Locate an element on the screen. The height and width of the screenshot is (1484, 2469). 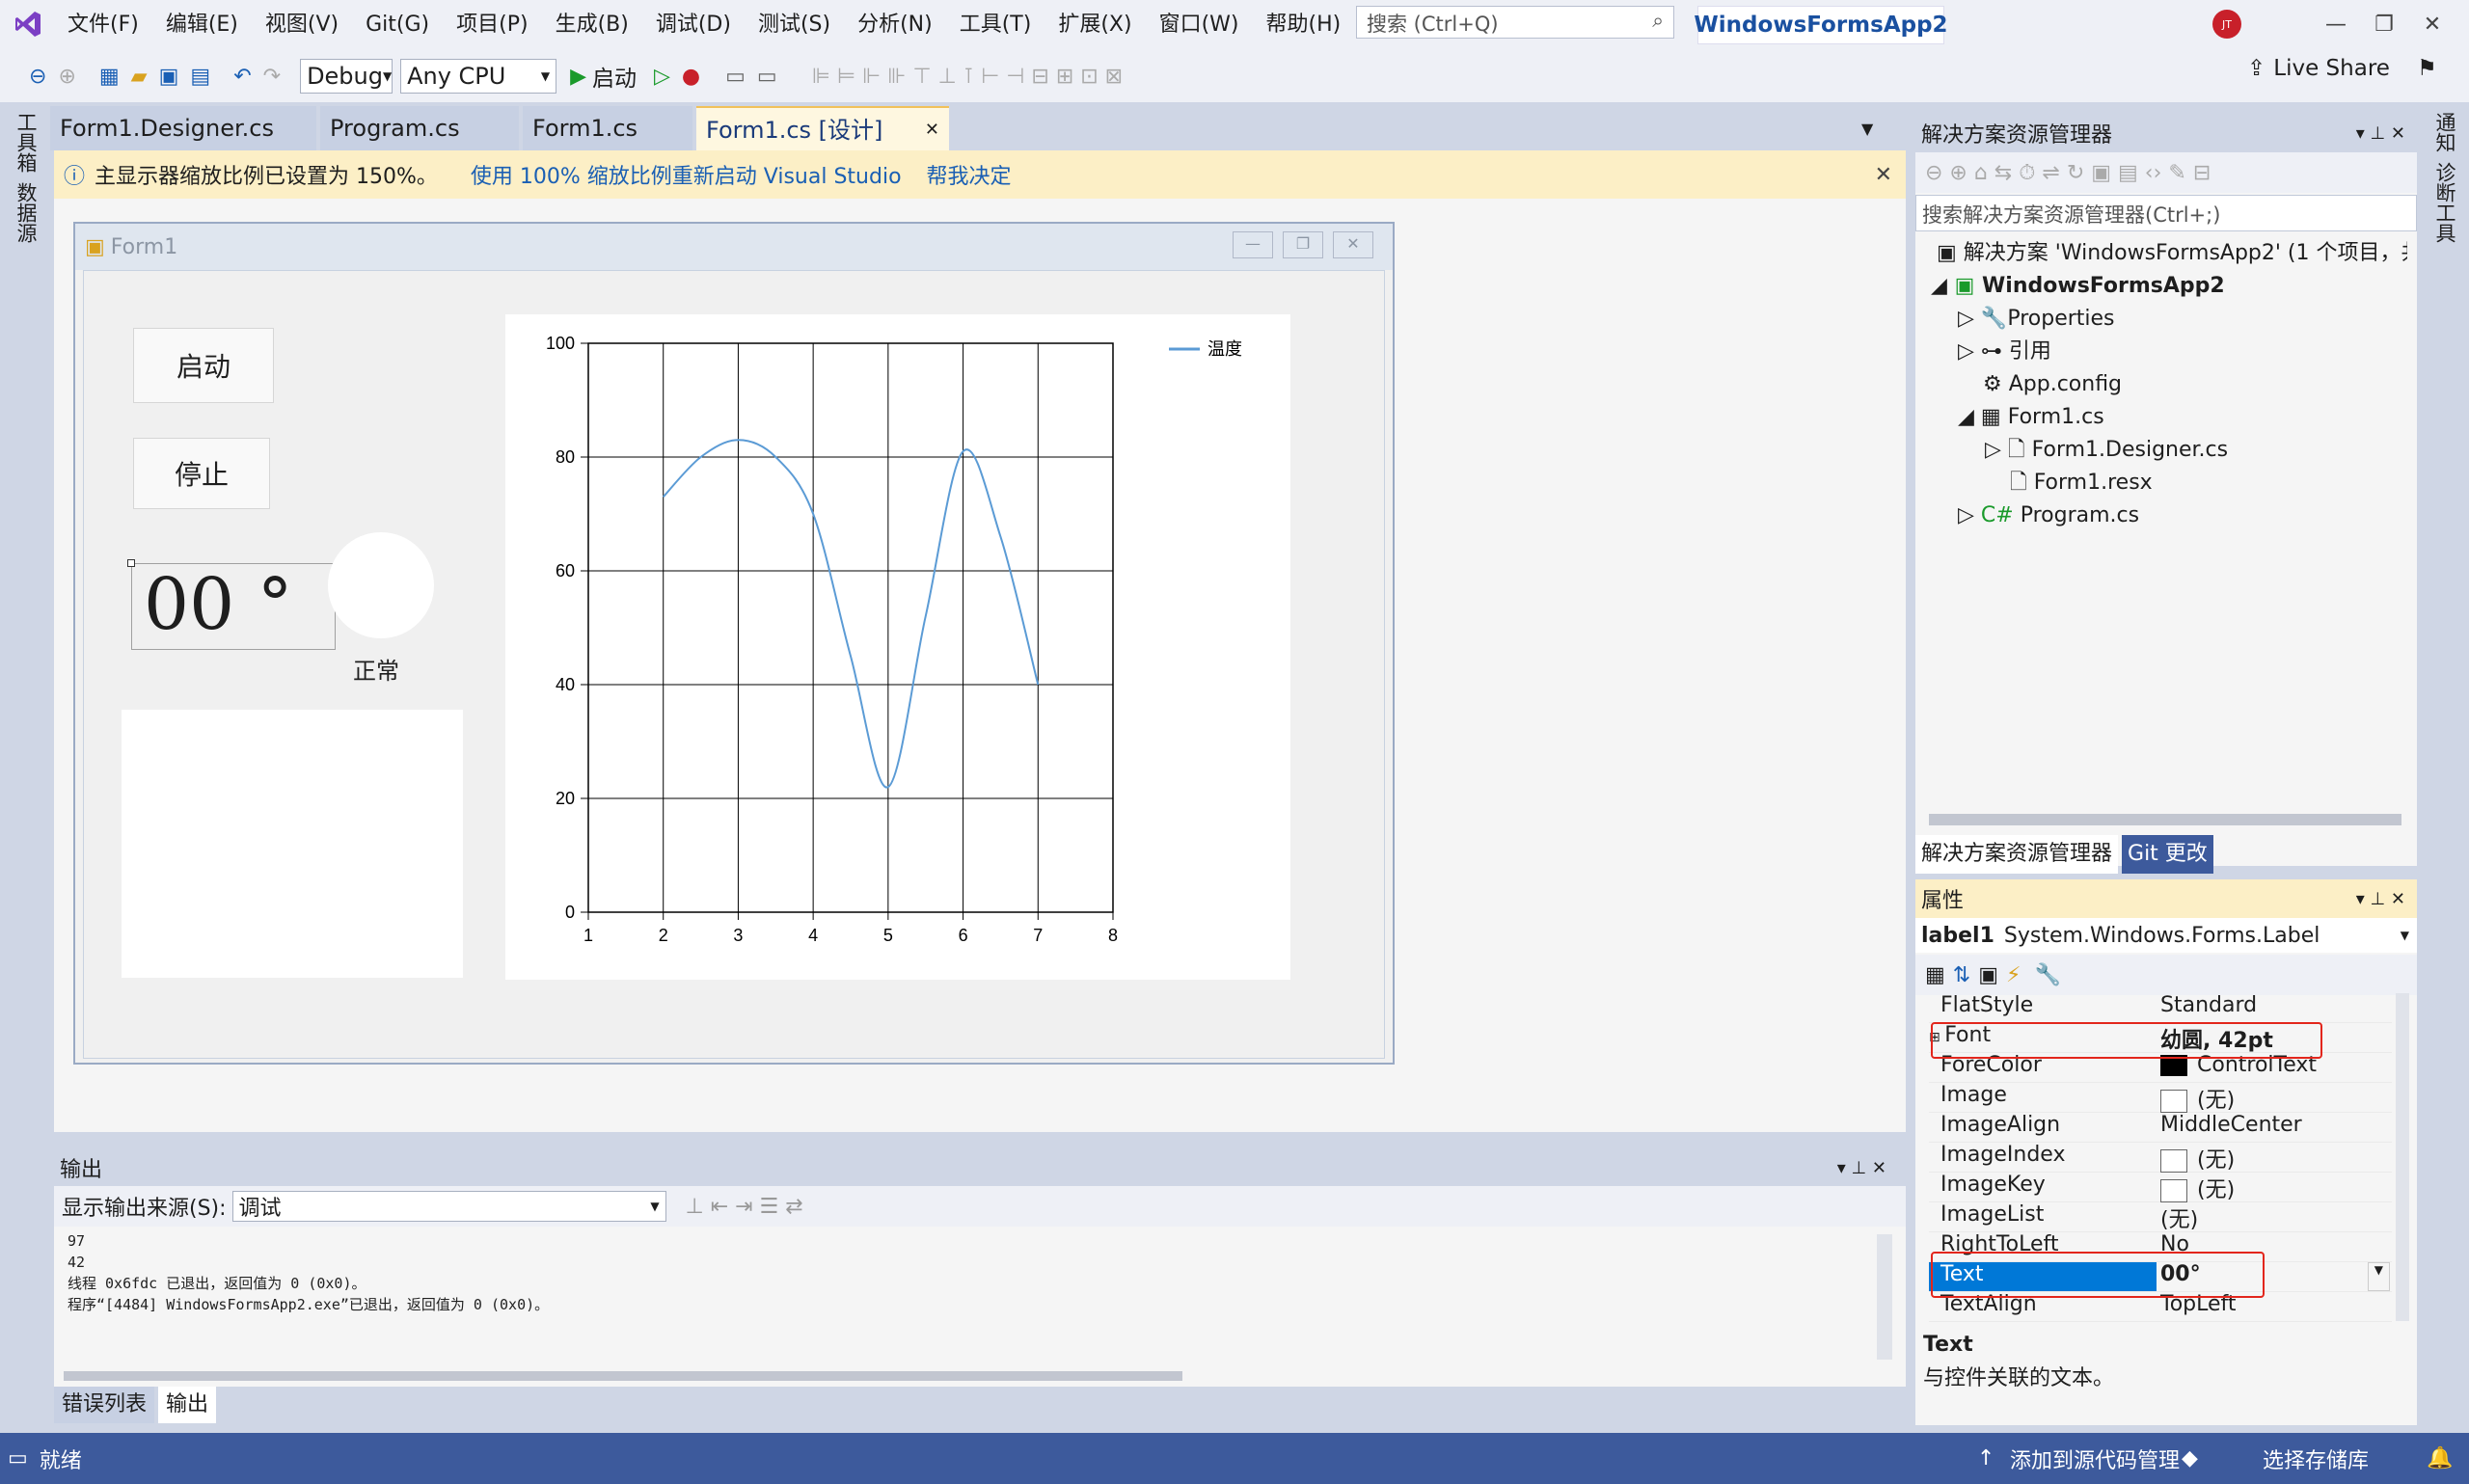
properties-icon: ▣ is located at coordinates (1988, 975).